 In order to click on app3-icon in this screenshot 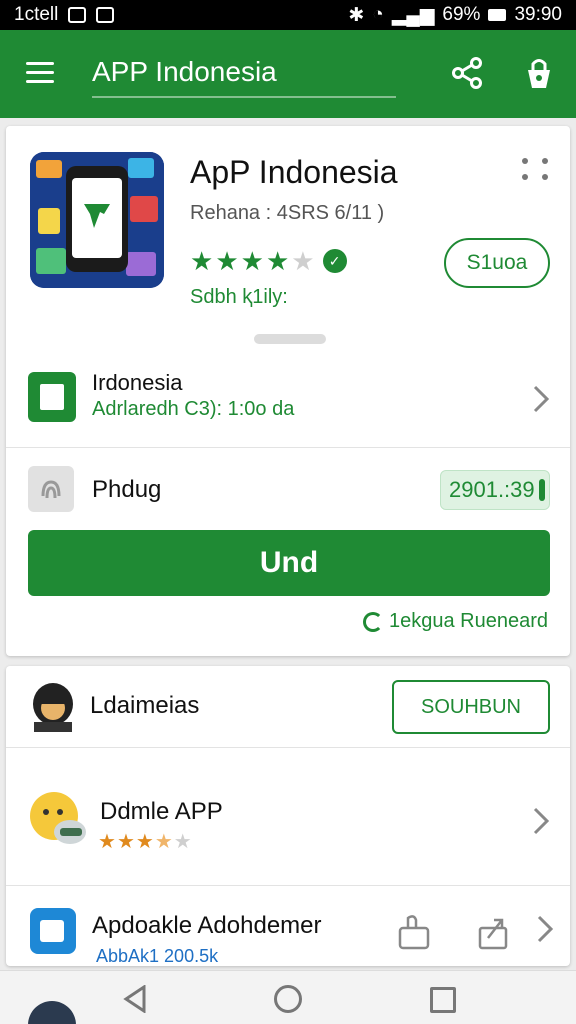, I will do `click(53, 931)`.